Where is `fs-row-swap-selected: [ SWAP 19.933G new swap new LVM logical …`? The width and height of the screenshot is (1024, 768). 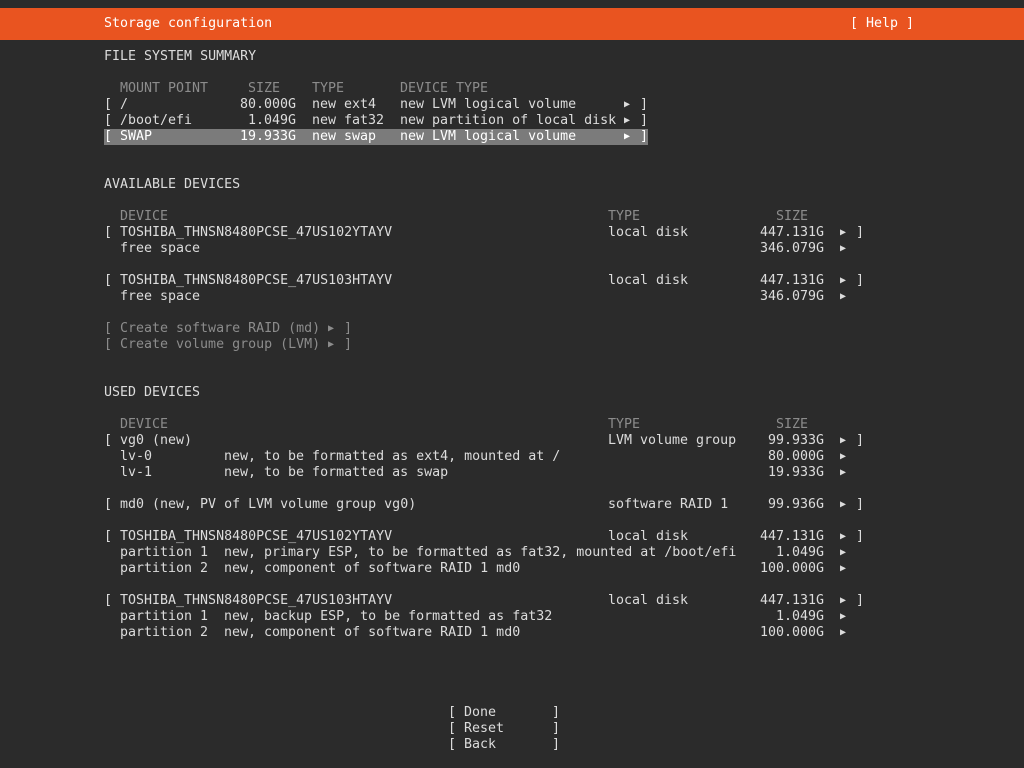 fs-row-swap-selected: [ SWAP 19.933G new swap new LVM logical … is located at coordinates (376, 137).